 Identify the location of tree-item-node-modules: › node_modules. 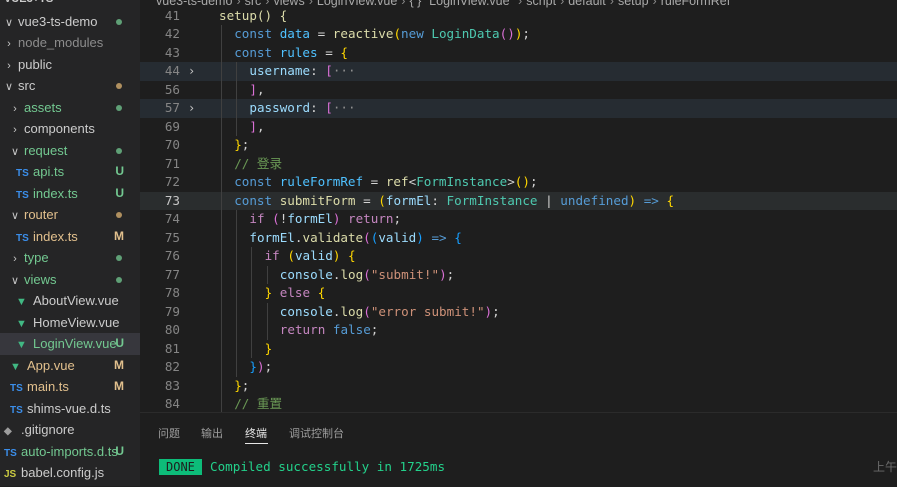
(70, 43).